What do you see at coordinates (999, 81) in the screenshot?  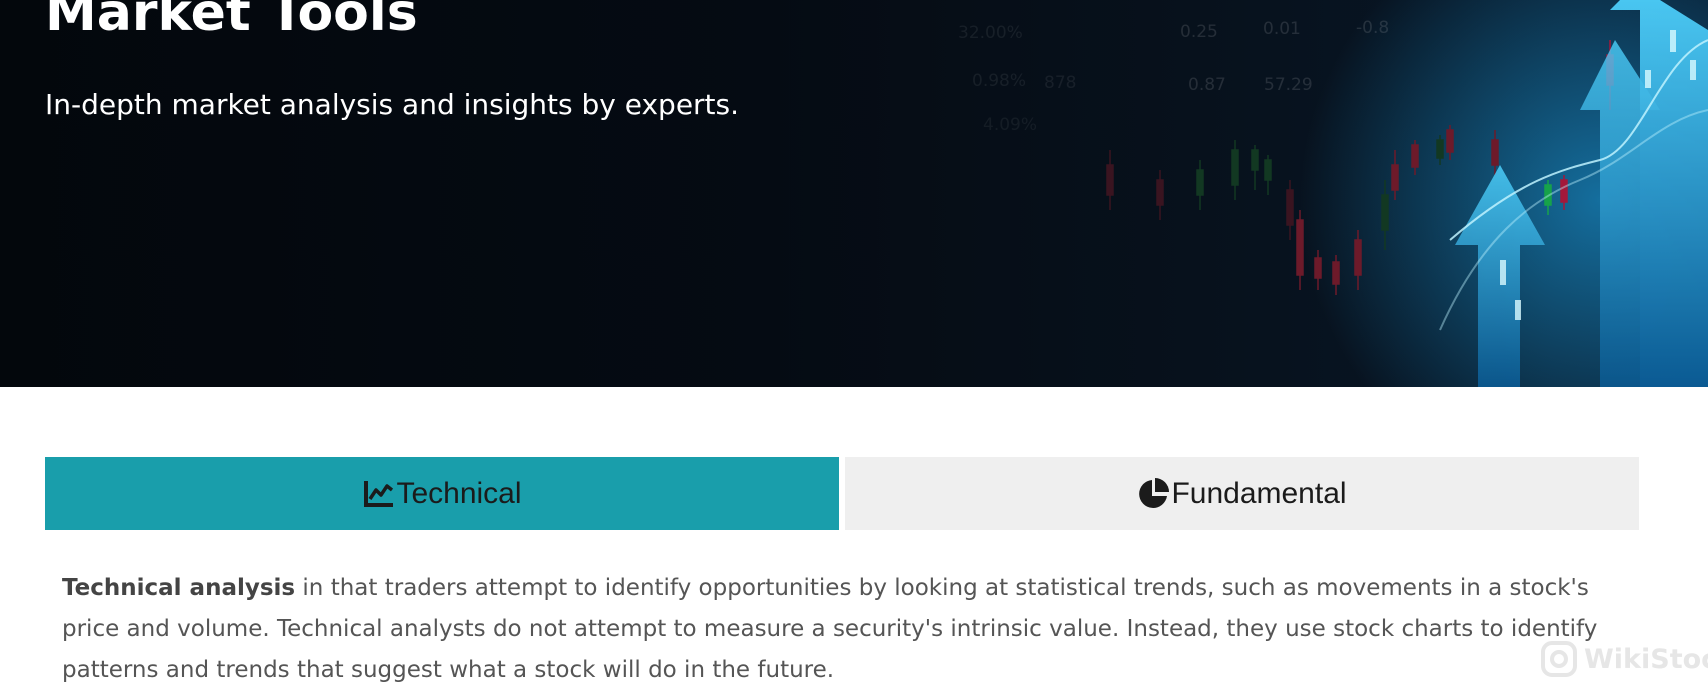 I see `ticker-number: 0.98%` at bounding box center [999, 81].